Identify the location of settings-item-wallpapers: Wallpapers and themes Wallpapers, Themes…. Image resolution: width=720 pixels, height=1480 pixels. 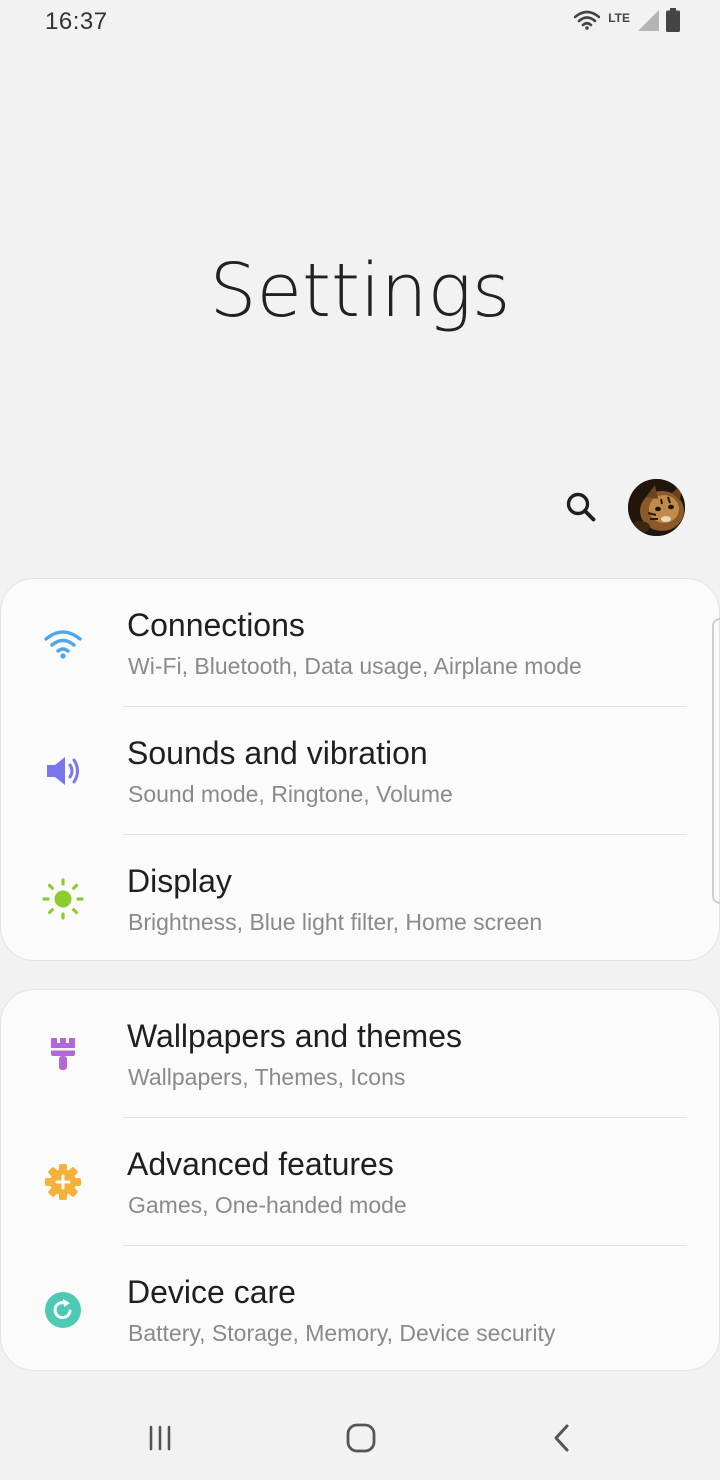
(360, 1054).